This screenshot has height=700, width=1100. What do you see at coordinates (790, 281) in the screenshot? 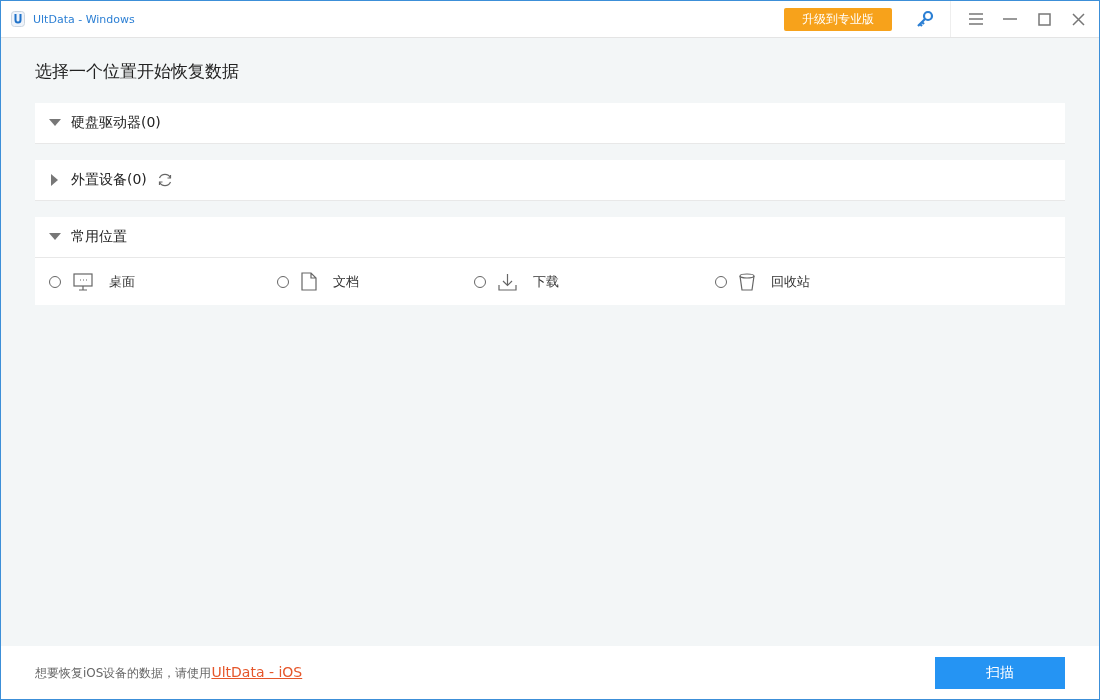
I see `location-label: 回收站` at bounding box center [790, 281].